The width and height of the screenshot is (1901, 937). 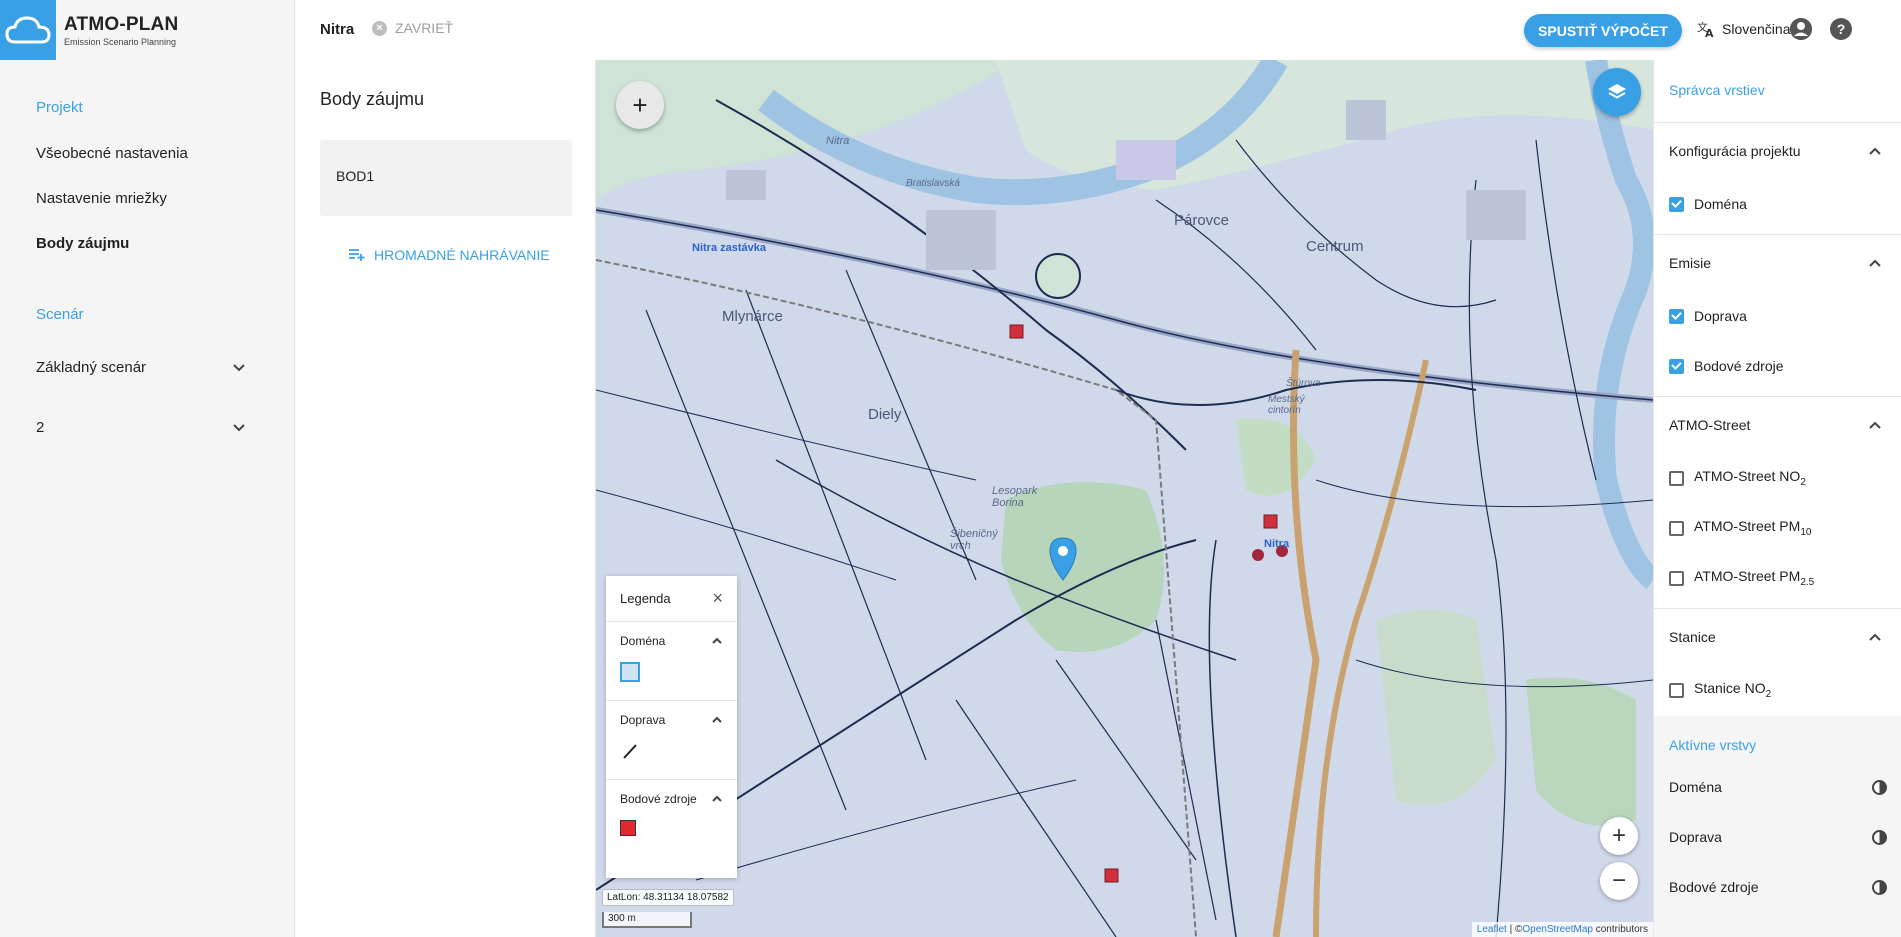 I want to click on nav-grid-settings: Nastavenie mriežky, so click(x=101, y=198).